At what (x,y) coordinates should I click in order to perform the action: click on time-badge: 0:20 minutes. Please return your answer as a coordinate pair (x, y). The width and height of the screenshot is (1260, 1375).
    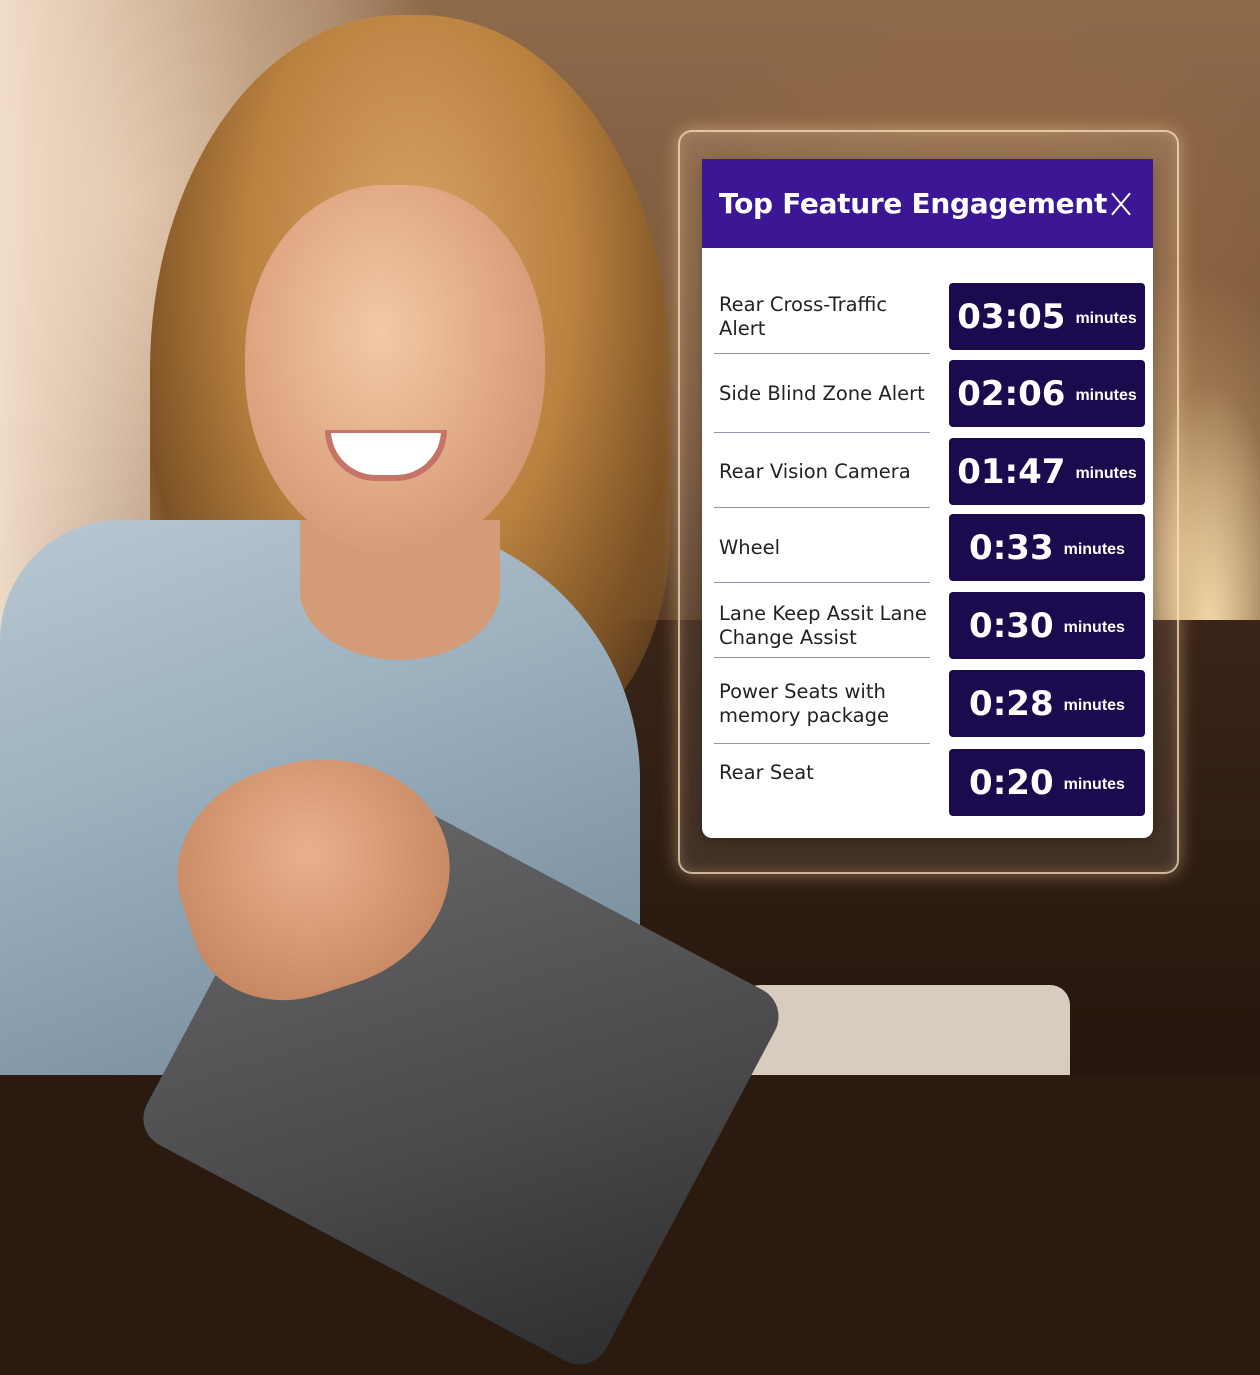
    Looking at the image, I should click on (1047, 782).